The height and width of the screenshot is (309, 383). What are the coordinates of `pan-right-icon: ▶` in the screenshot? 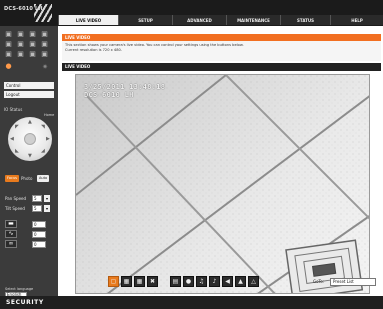 It's located at (48, 139).